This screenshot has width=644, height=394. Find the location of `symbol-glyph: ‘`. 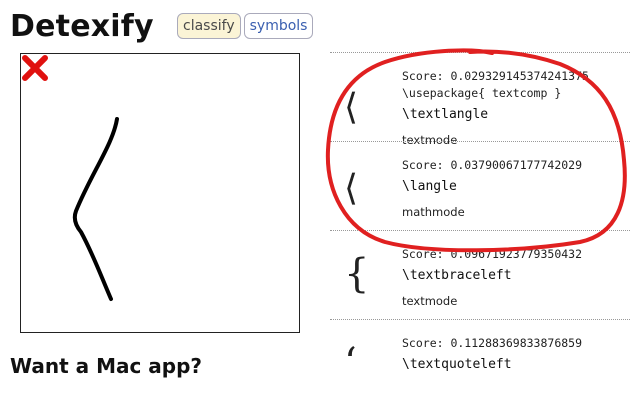

symbol-glyph: ‘ is located at coordinates (350, 363).